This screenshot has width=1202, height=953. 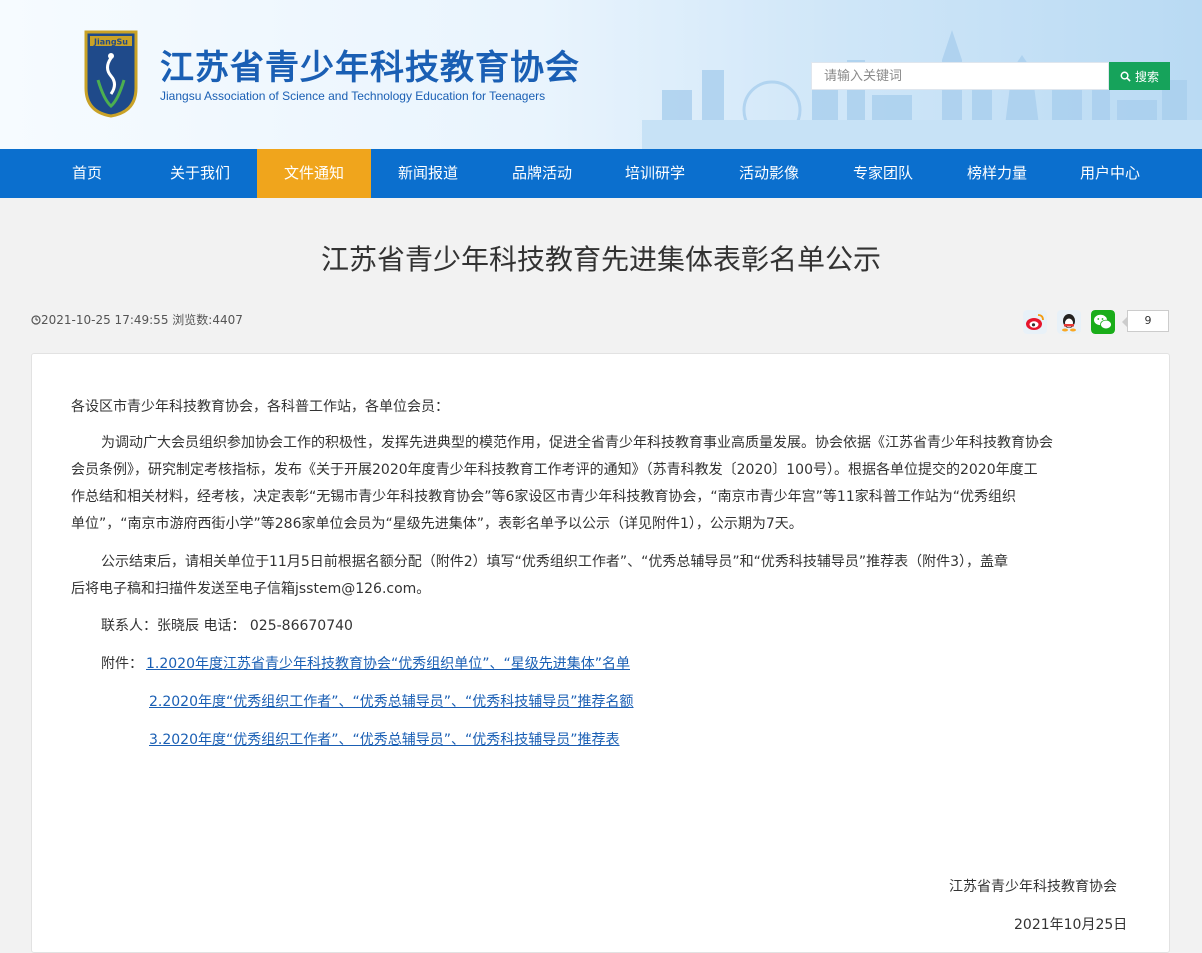 What do you see at coordinates (1145, 321) in the screenshot?
I see `share-count-badge: 9` at bounding box center [1145, 321].